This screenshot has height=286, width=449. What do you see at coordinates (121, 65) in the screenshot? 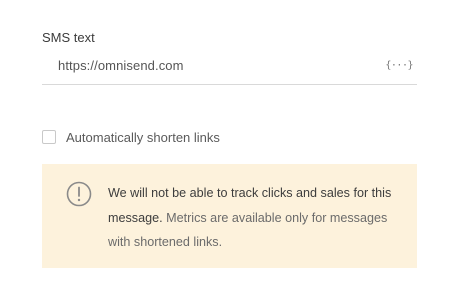
I see `sms-text-value: https://omnisend.com` at bounding box center [121, 65].